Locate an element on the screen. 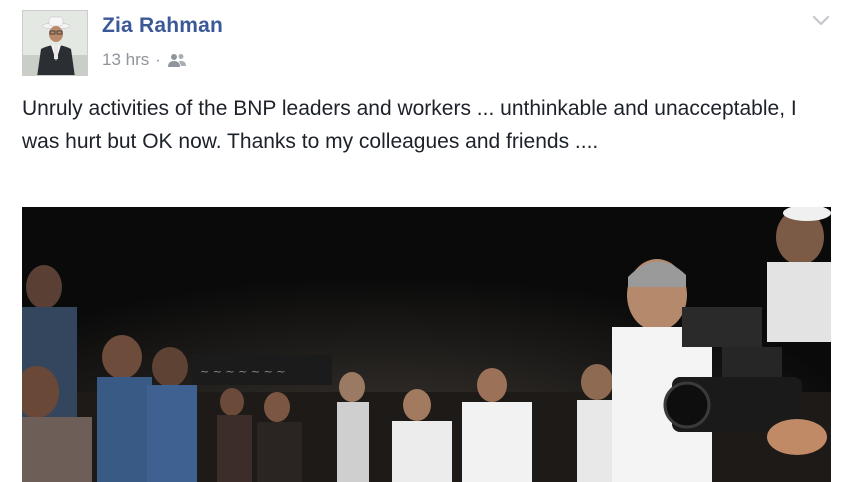  post-meta: 13 hrs · is located at coordinates (144, 60).